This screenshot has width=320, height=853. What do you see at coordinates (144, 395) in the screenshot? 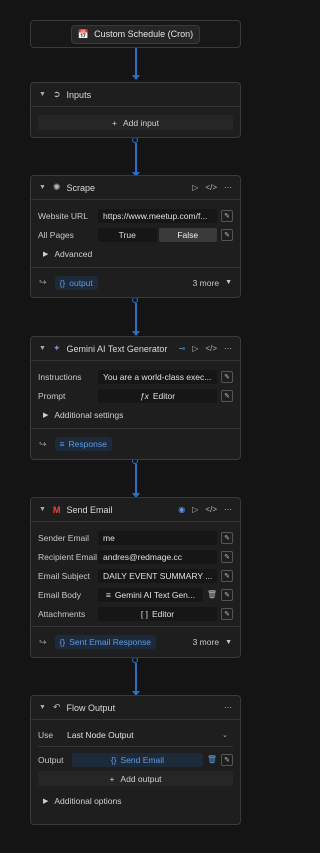
I see `function-icon: ƒx` at bounding box center [144, 395].